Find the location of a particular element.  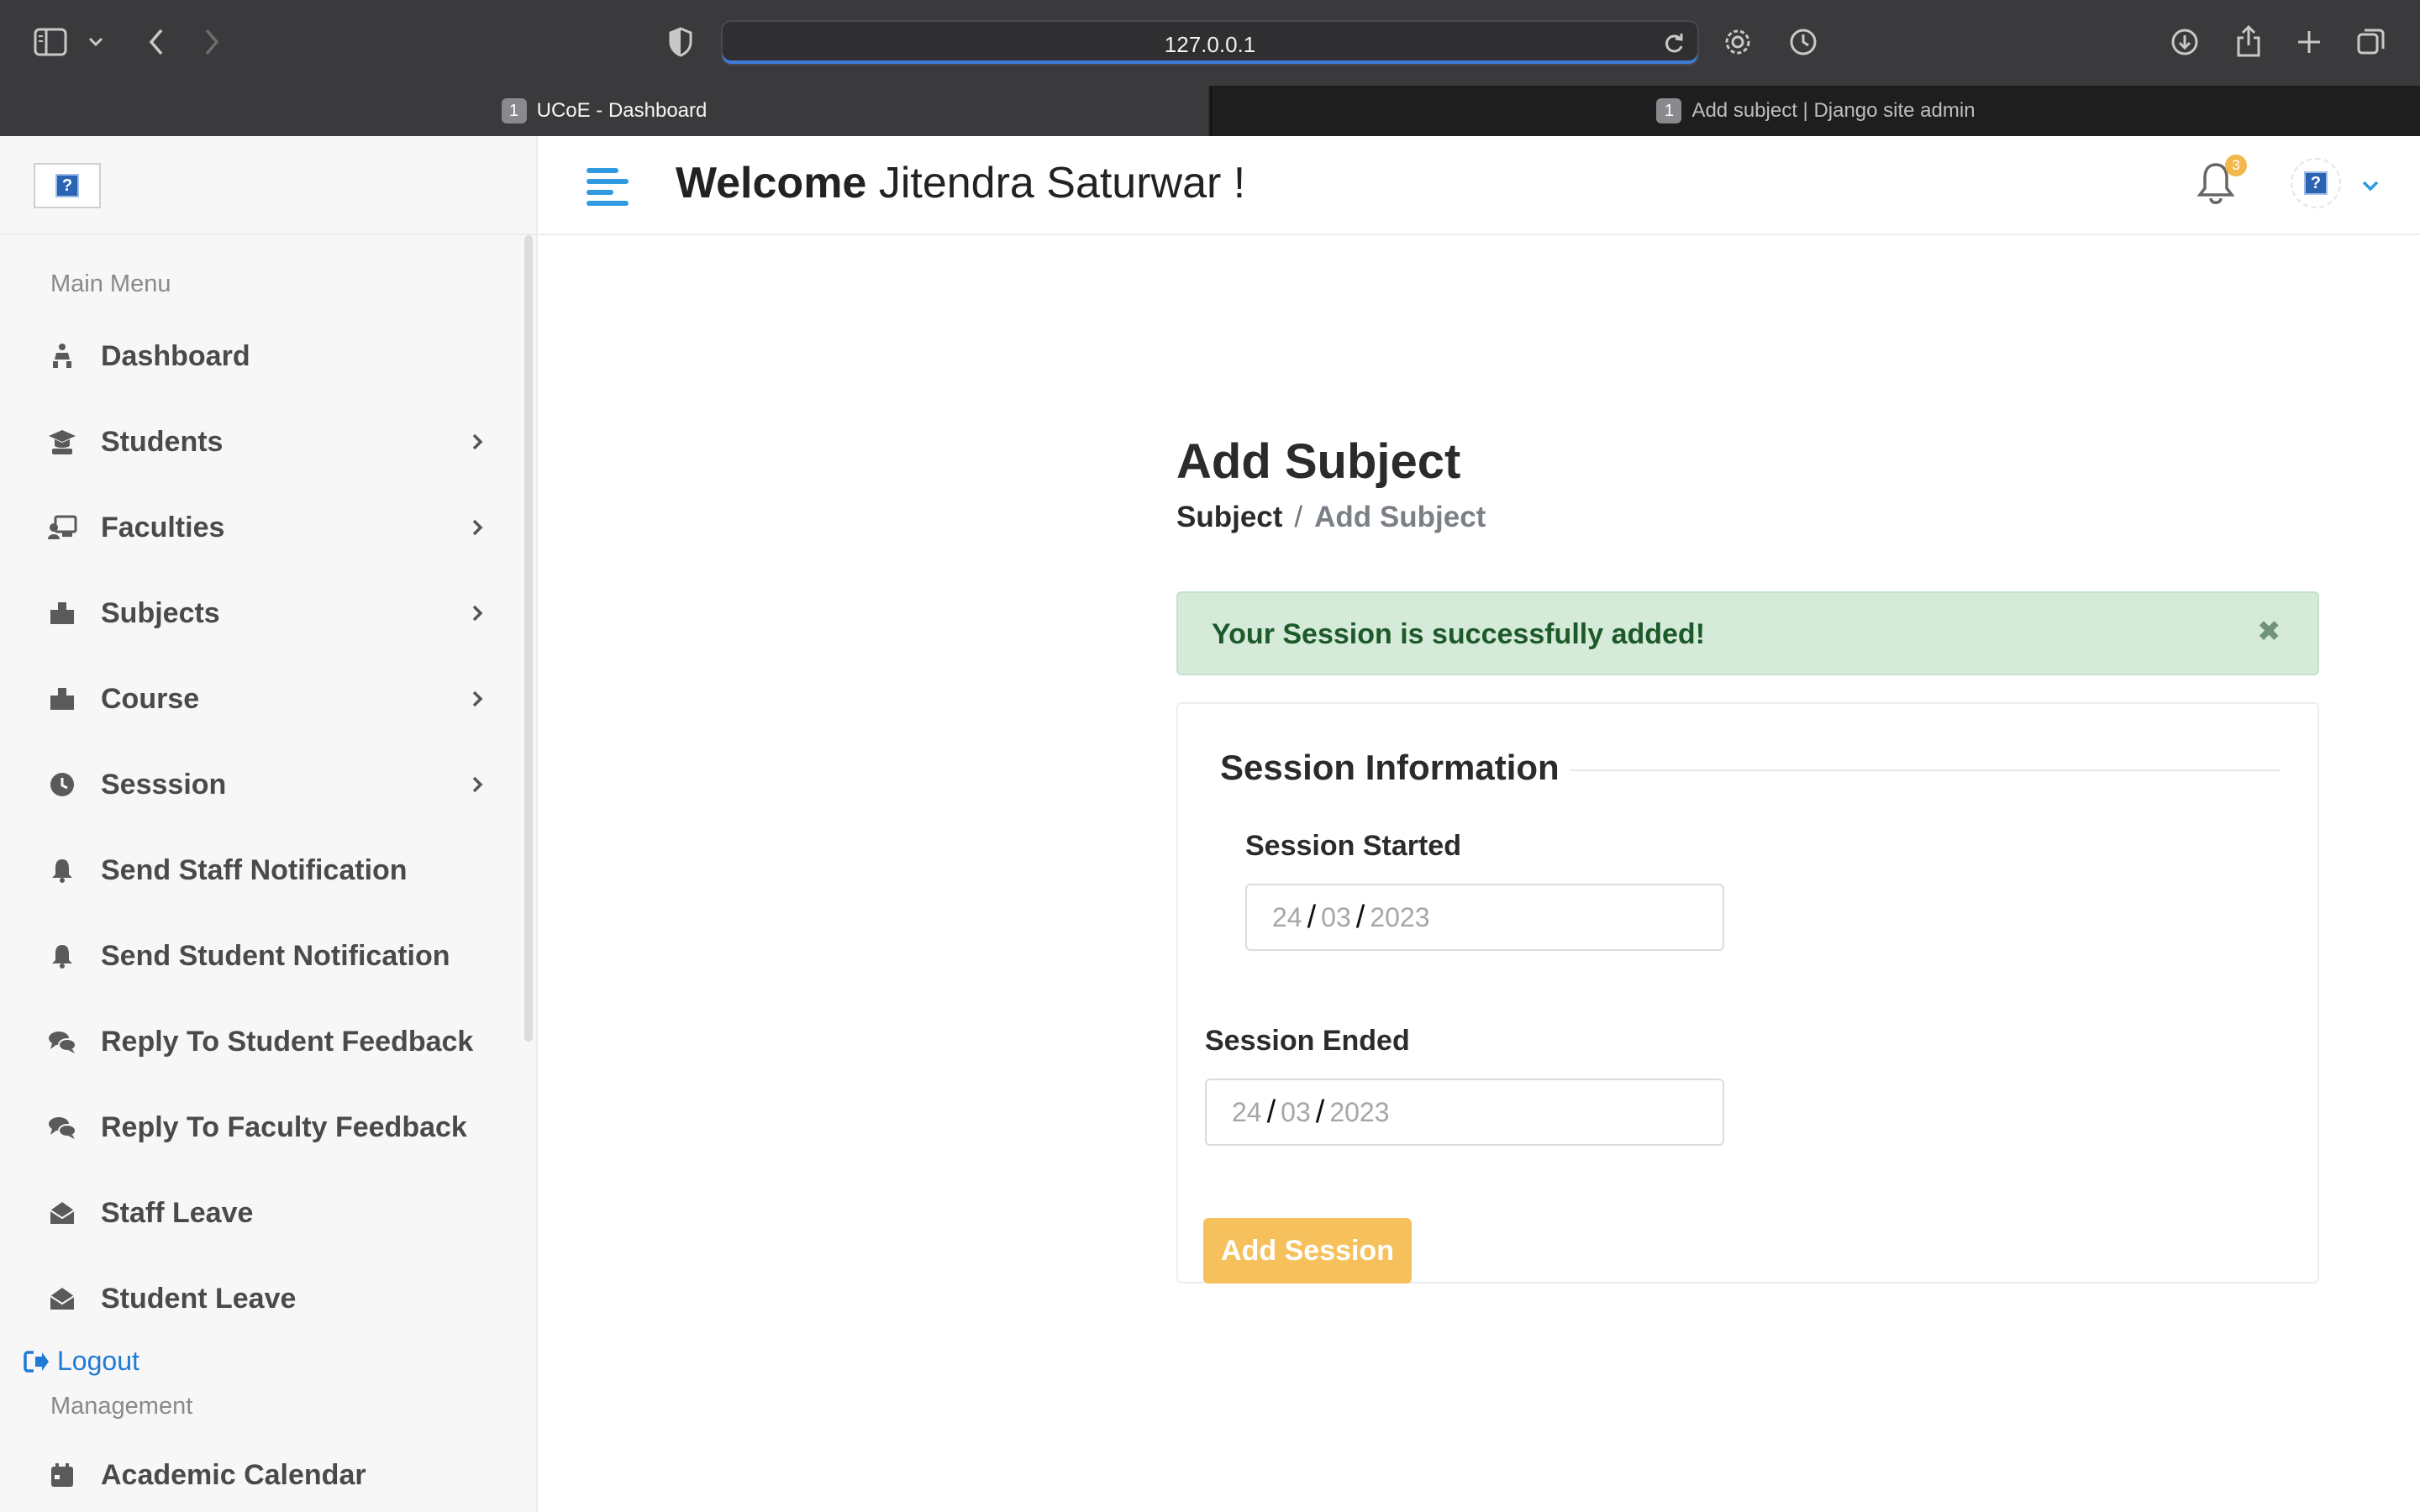

reload-icon is located at coordinates (1674, 43).